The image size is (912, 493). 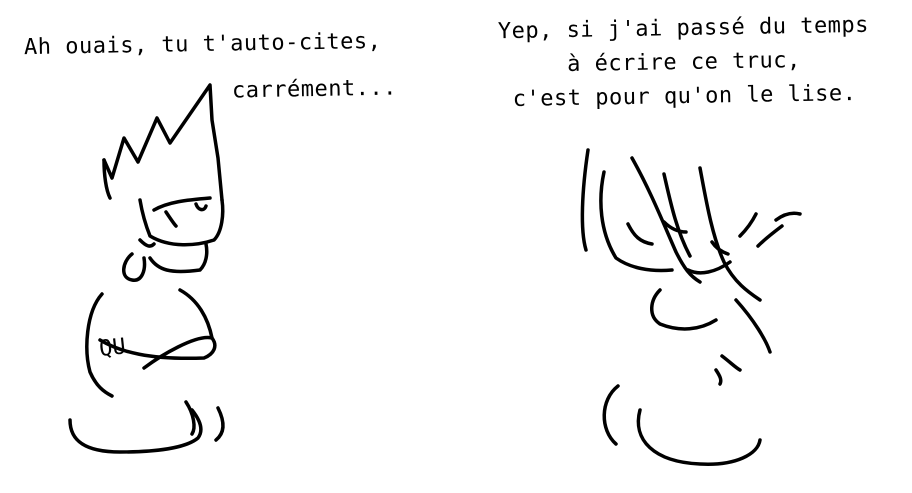 What do you see at coordinates (181, 222) in the screenshot?
I see `left-character-head` at bounding box center [181, 222].